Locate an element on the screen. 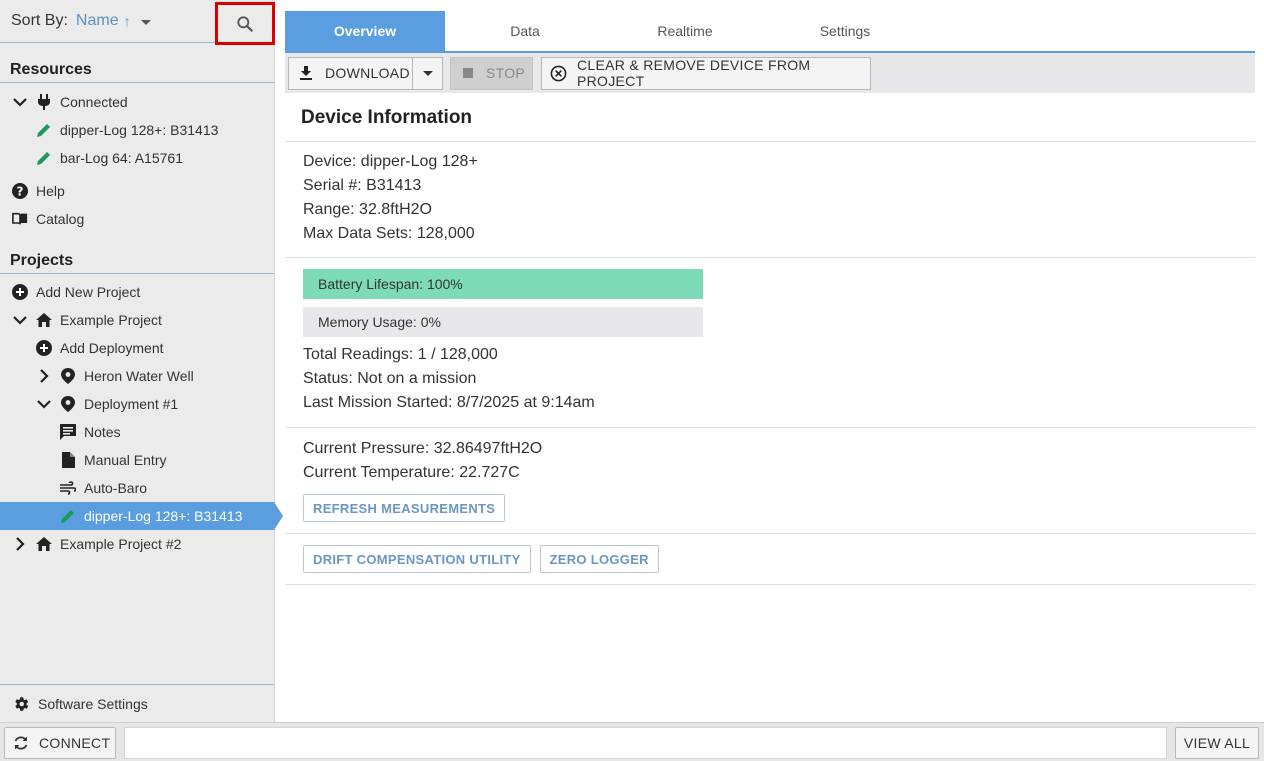 Image resolution: width=1264 pixels, height=761 pixels. clear-remove-label: CLEAR & REMOVE DEVICE FROM PROJECT is located at coordinates (694, 73).